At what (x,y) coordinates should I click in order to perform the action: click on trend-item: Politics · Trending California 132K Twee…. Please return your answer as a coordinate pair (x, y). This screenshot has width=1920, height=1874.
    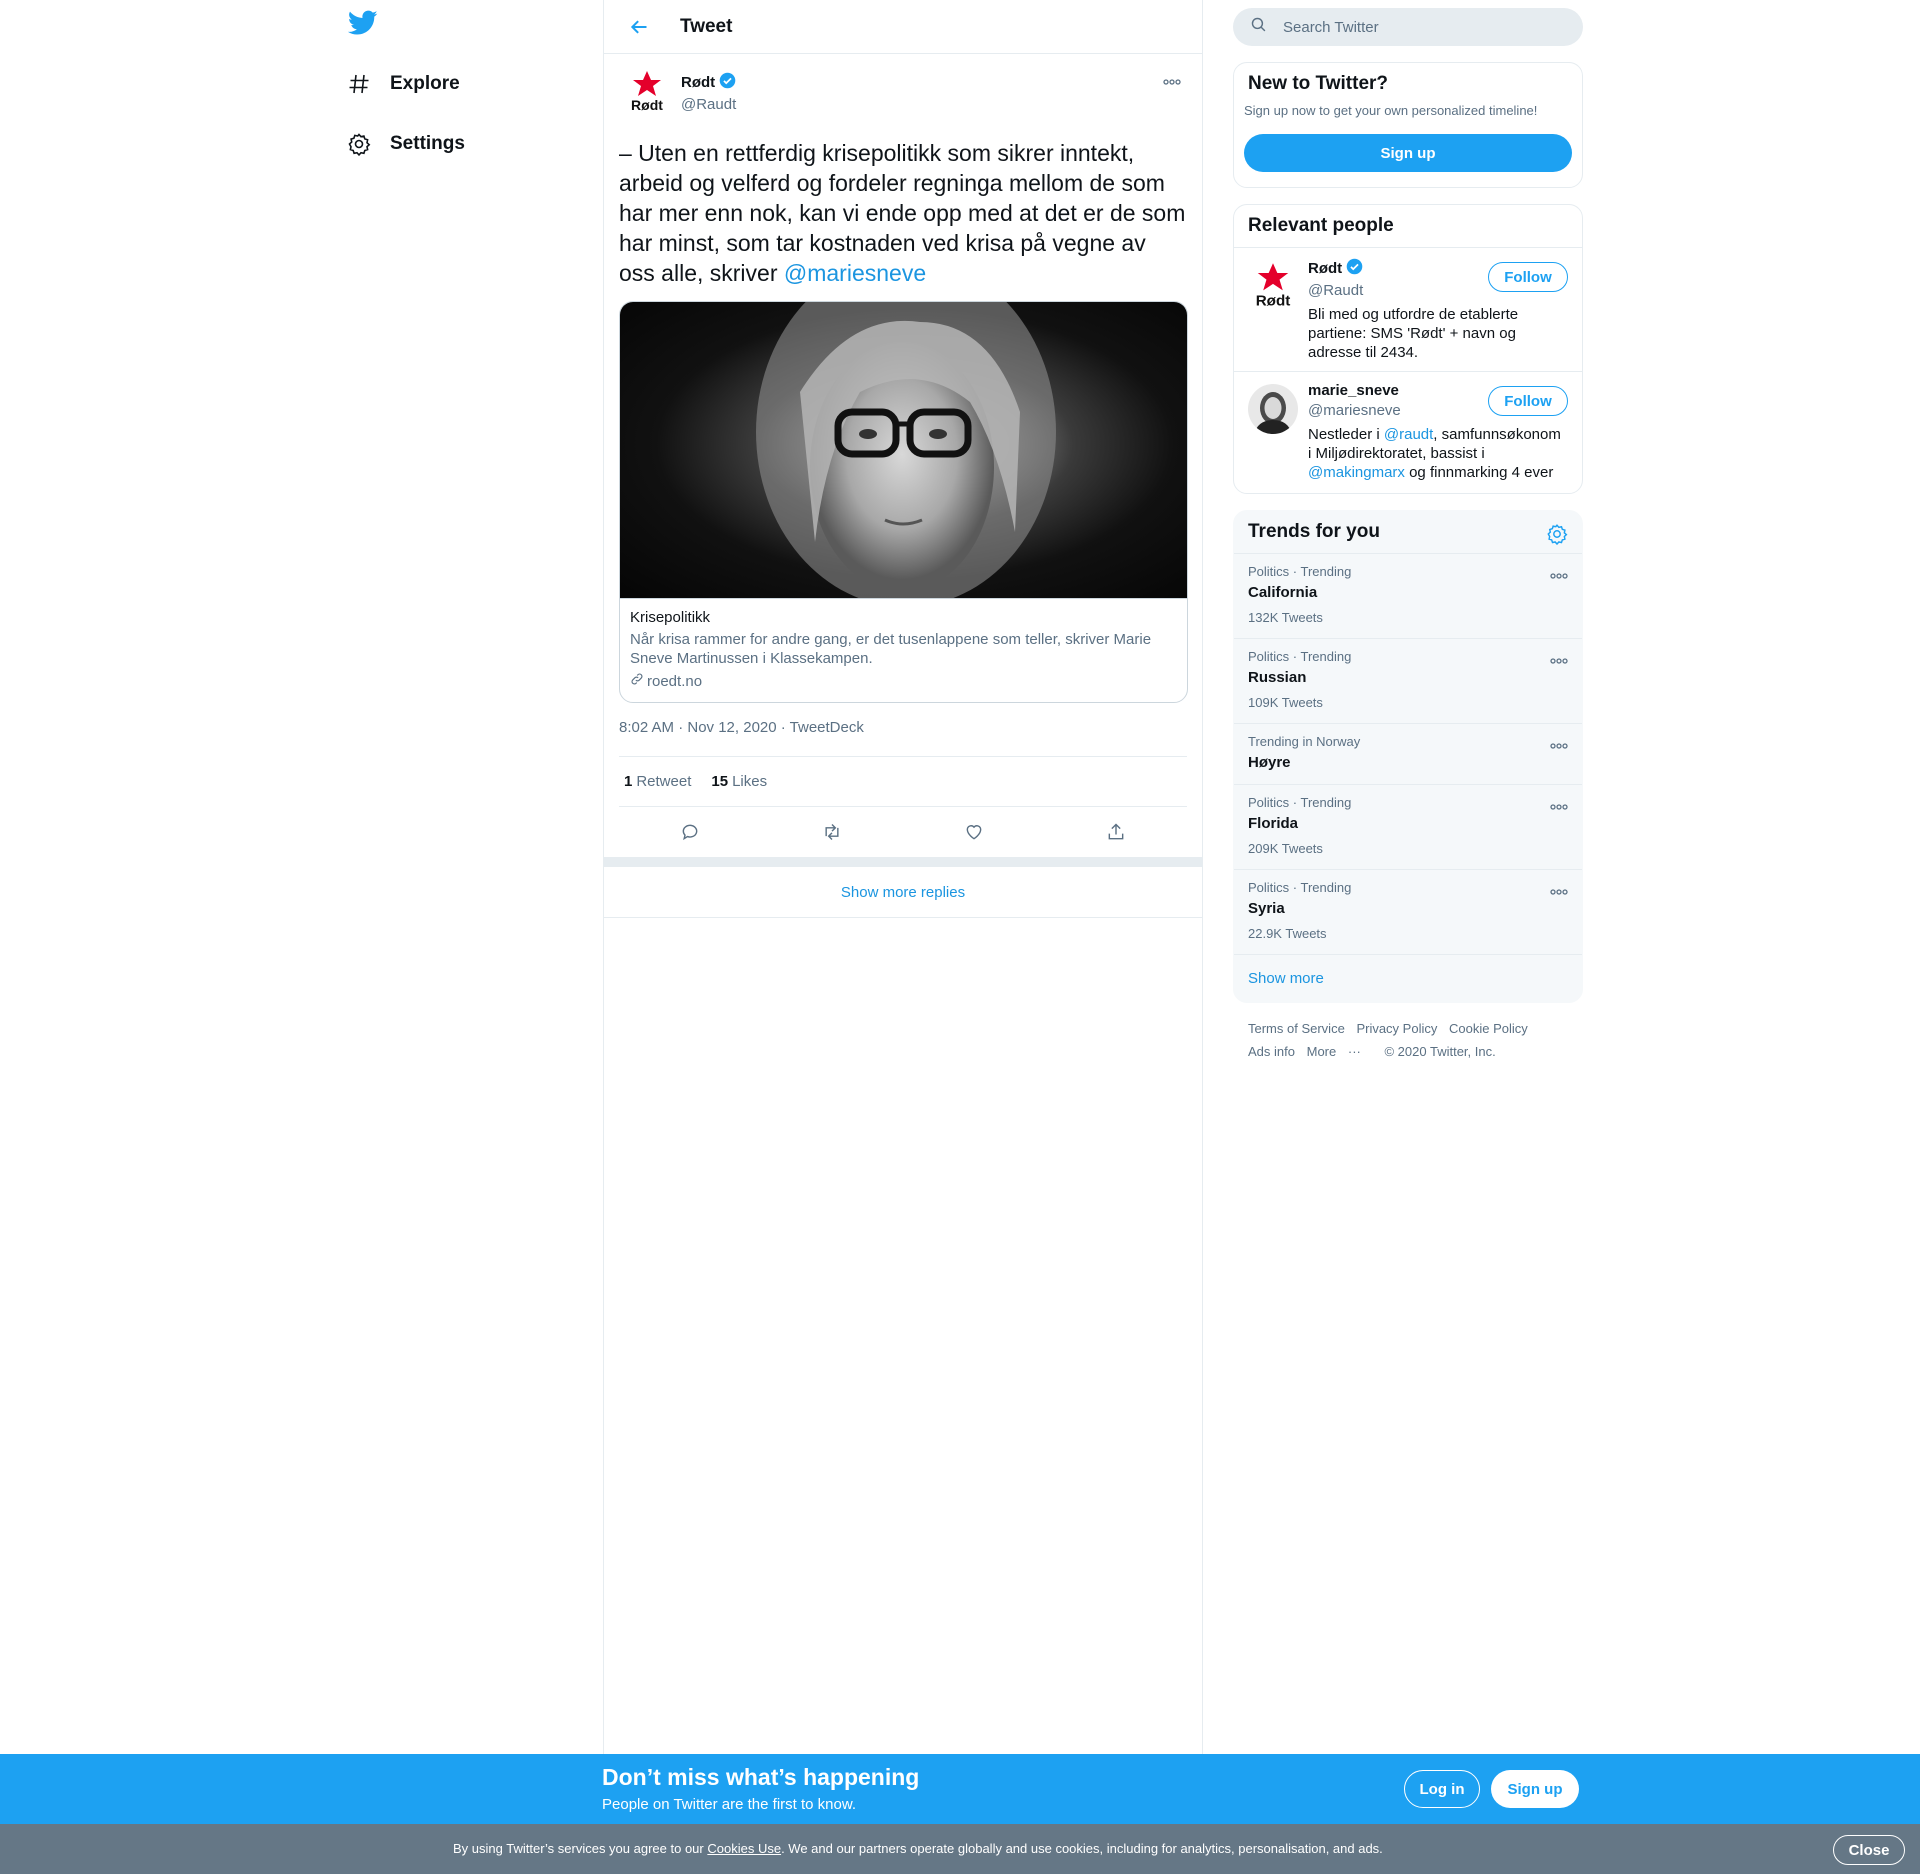
    Looking at the image, I should click on (1408, 595).